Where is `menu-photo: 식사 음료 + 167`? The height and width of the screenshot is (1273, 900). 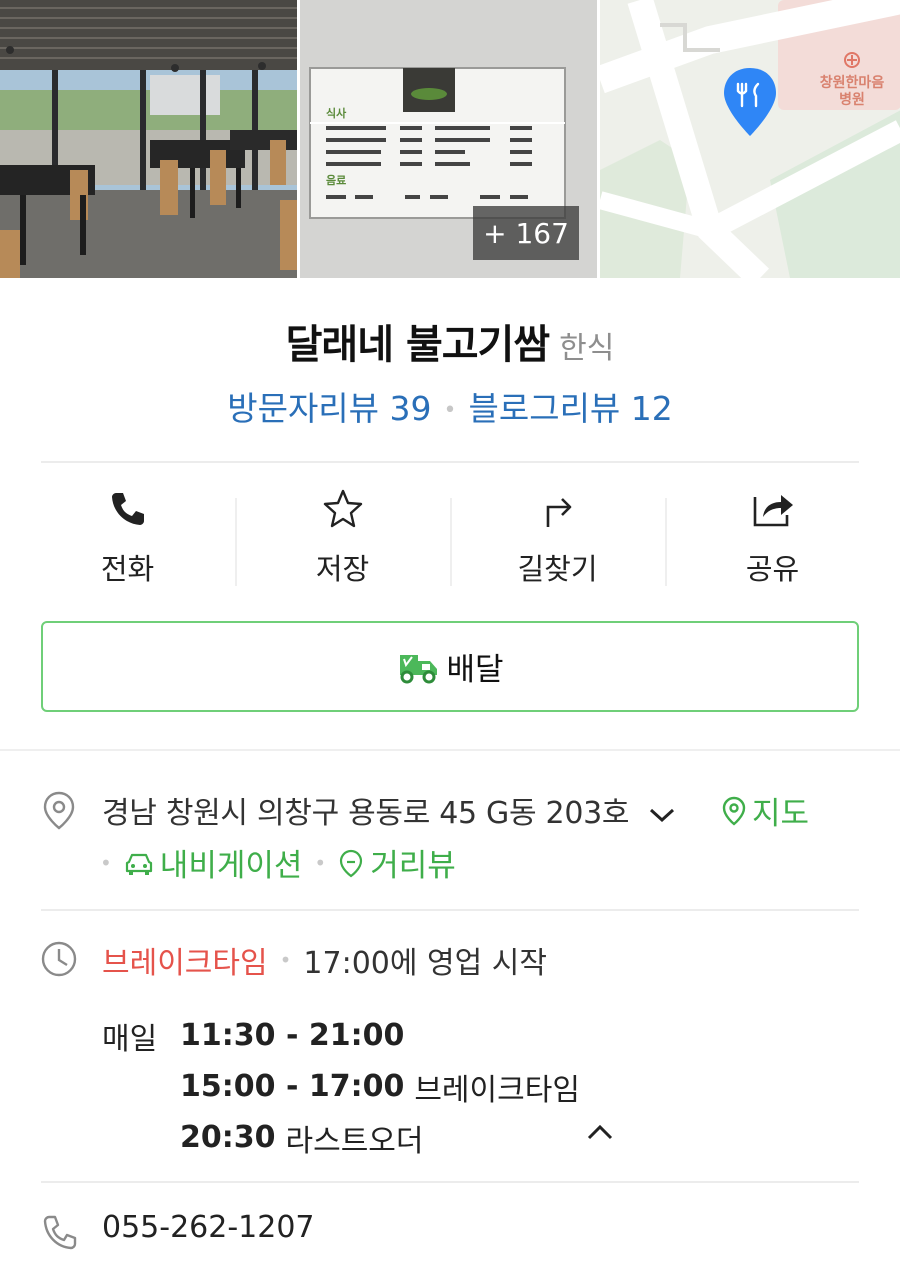 menu-photo: 식사 음료 + 167 is located at coordinates (448, 139).